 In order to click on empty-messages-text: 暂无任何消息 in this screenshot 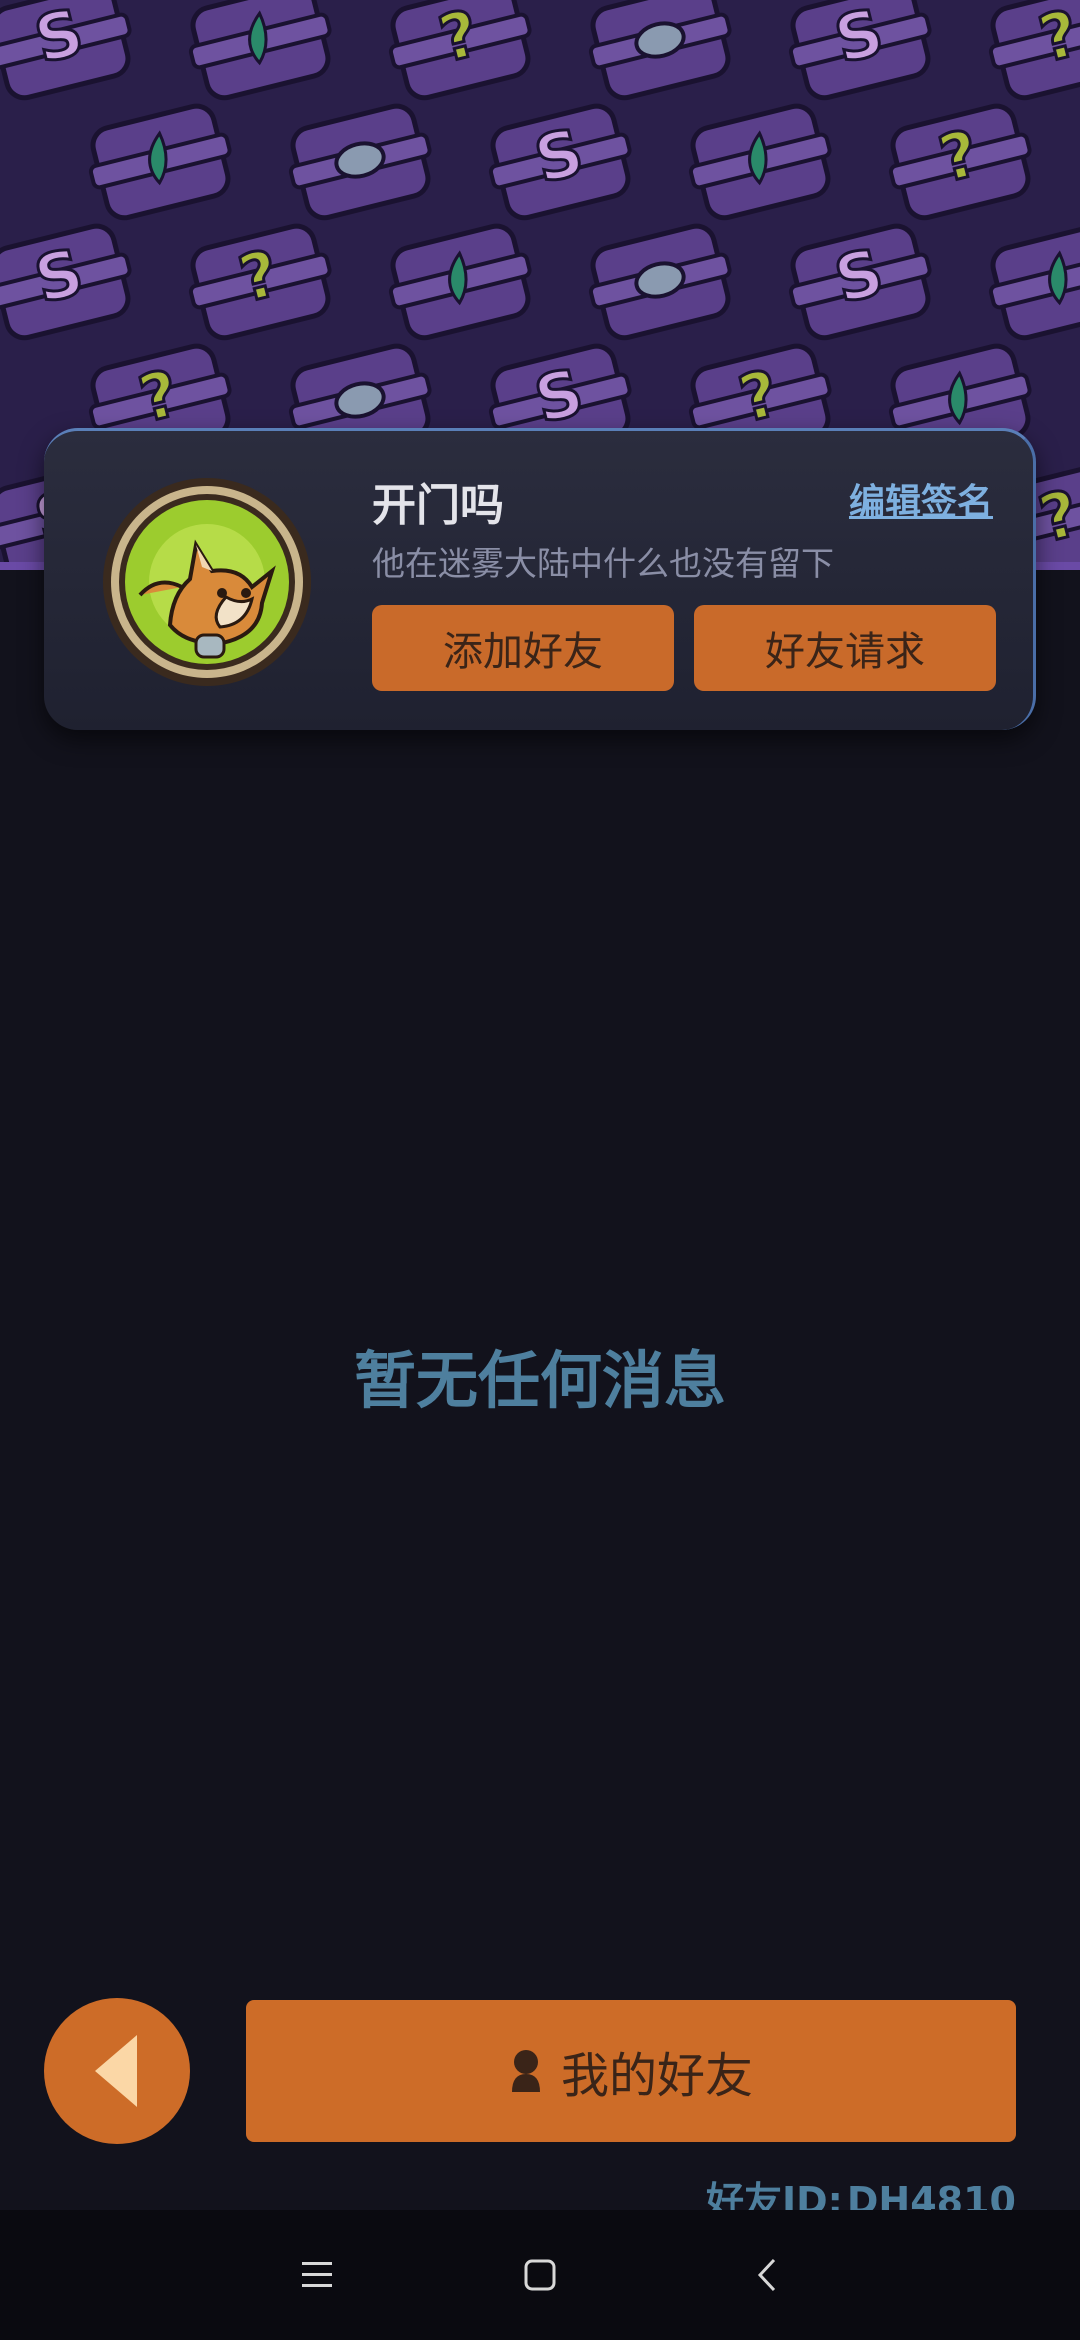, I will do `click(539, 1380)`.